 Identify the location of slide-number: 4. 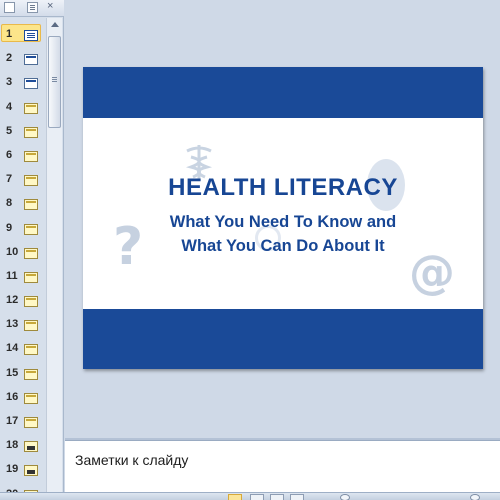
(9, 106).